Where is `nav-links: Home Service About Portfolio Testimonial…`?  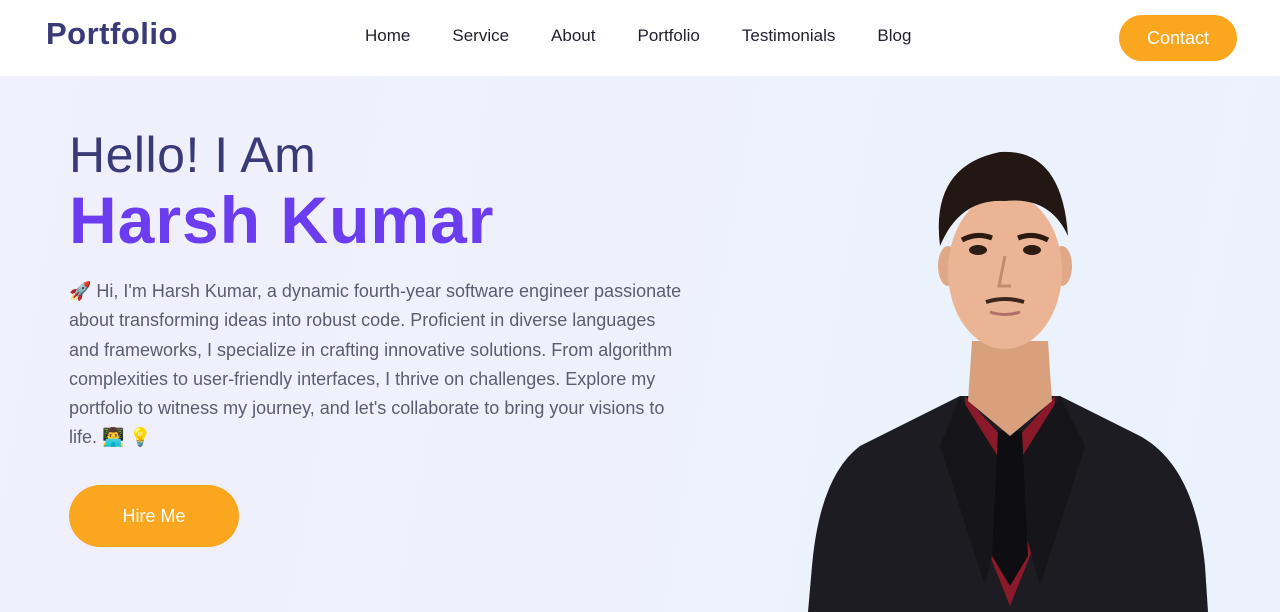 nav-links: Home Service About Portfolio Testimonial… is located at coordinates (638, 36).